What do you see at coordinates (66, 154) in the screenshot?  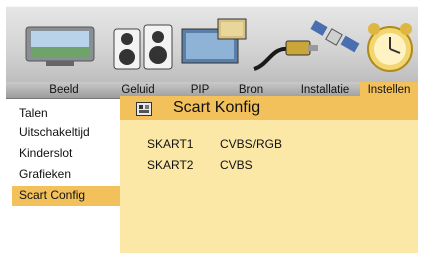 I see `menu-item-kinderslot: Kinderslot` at bounding box center [66, 154].